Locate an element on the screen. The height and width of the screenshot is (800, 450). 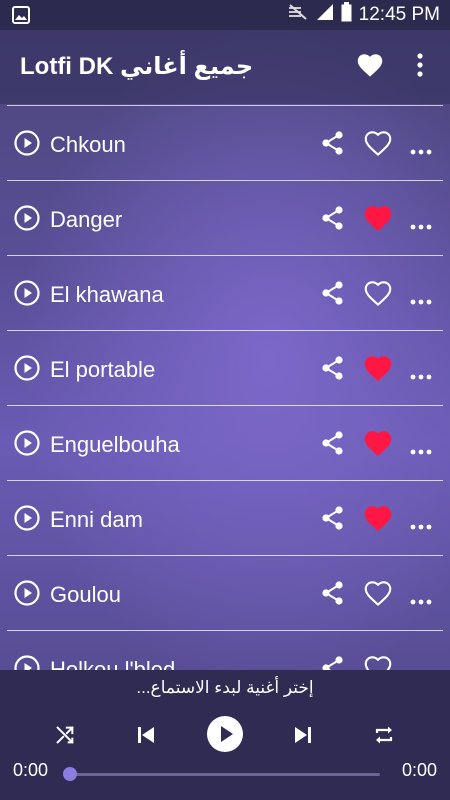
overflow-menu-icon is located at coordinates (420, 67).